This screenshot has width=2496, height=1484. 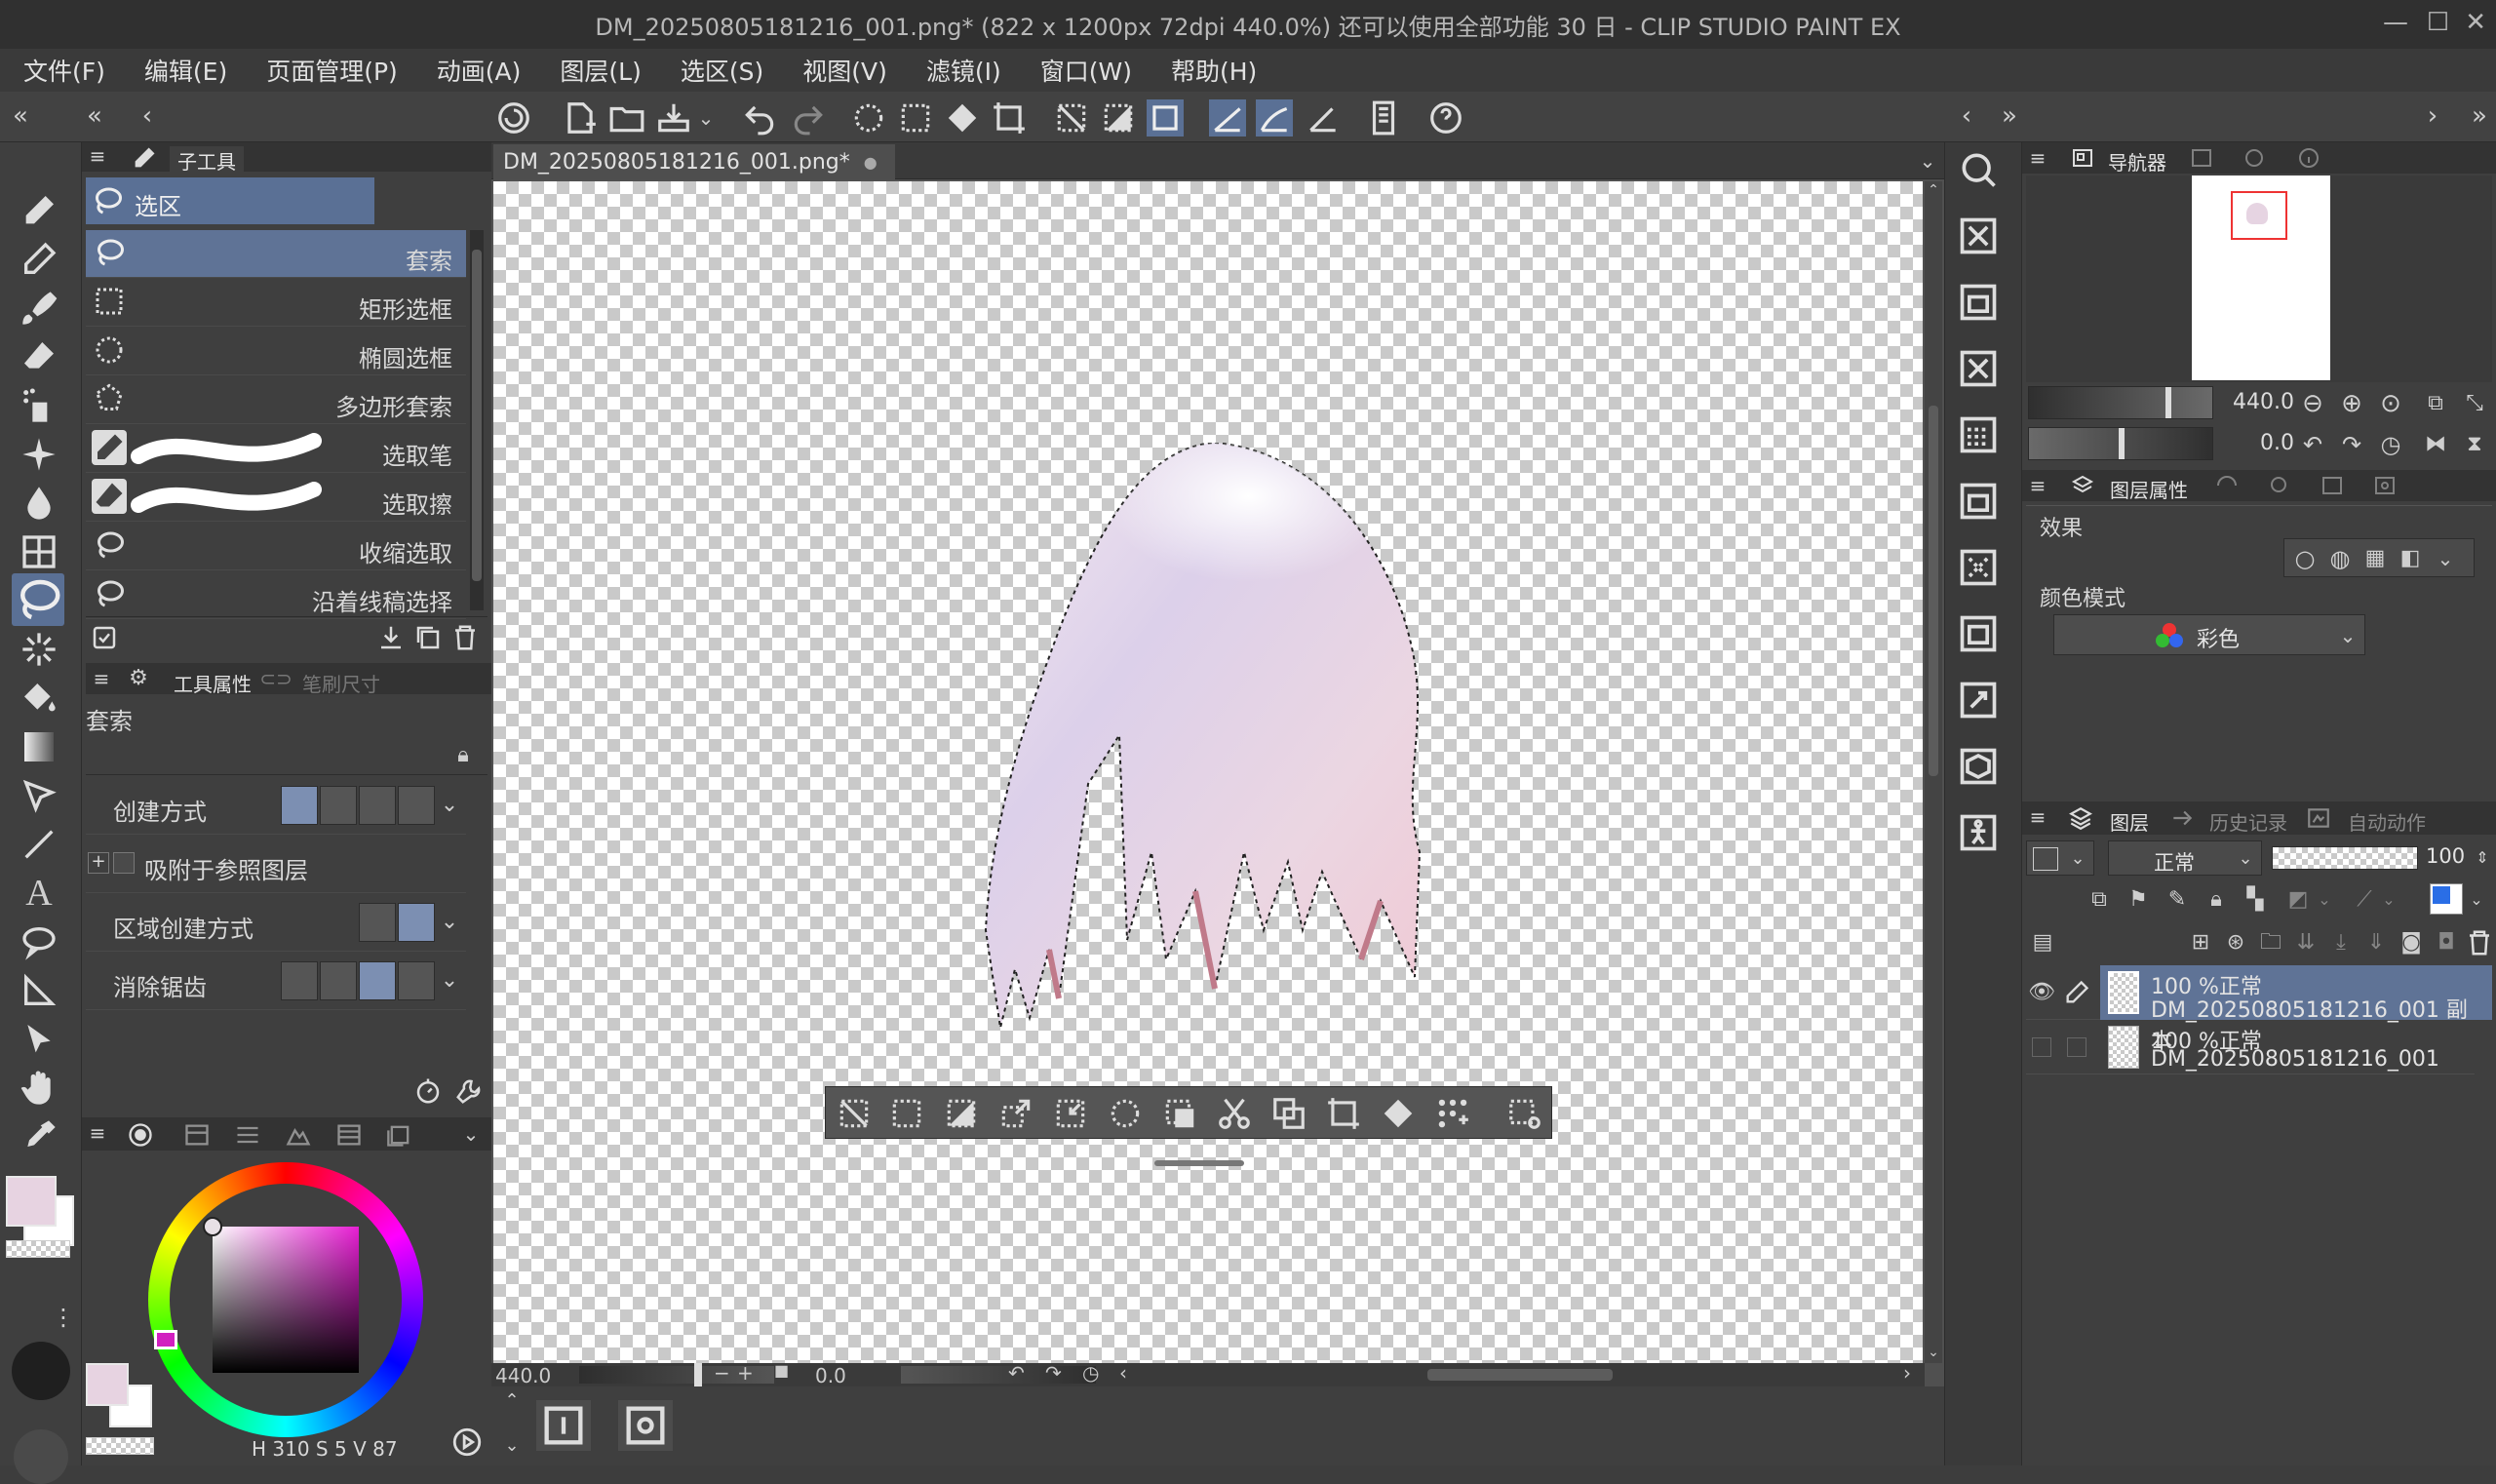 What do you see at coordinates (962, 118) in the screenshot?
I see `fill-icon` at bounding box center [962, 118].